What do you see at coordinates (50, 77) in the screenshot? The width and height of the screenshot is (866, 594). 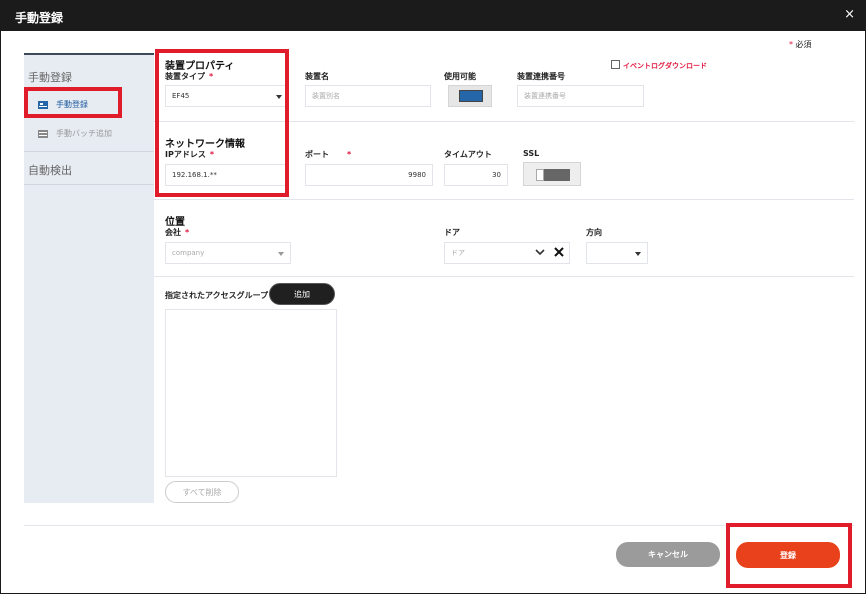 I see `sidebar-section-manual: 手動登録` at bounding box center [50, 77].